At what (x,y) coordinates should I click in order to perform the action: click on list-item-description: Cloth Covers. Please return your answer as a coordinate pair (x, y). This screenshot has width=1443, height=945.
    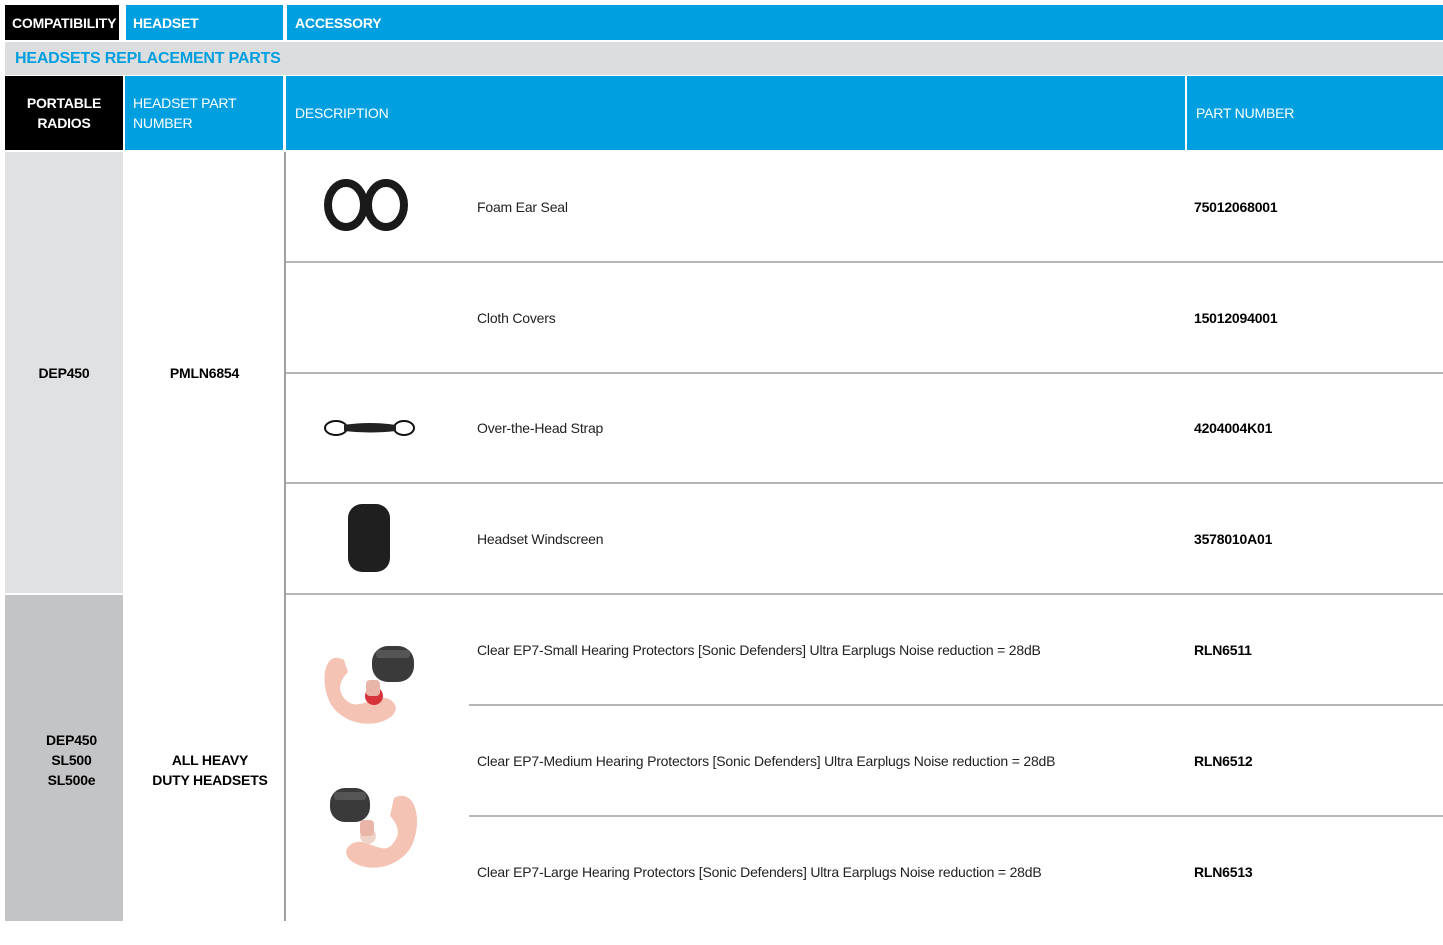
    Looking at the image, I should click on (516, 317).